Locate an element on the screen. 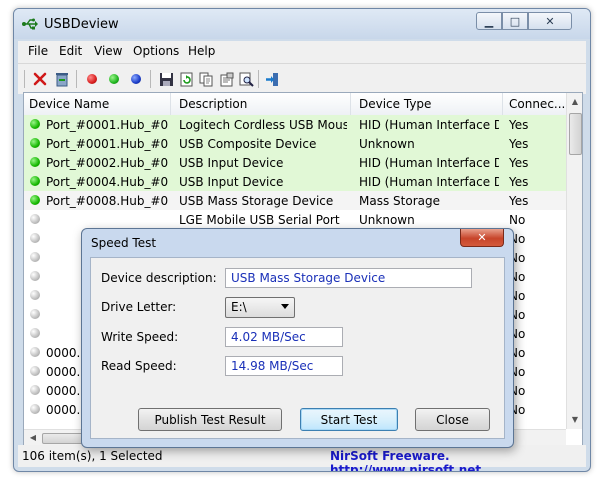  status-item-count: 106 item(s), 1 Selected is located at coordinates (92, 456).